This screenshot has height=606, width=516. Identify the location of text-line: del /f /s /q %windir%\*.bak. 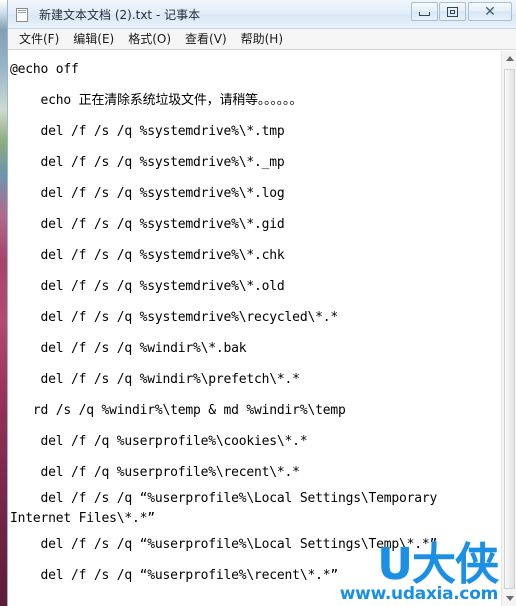
(128, 348).